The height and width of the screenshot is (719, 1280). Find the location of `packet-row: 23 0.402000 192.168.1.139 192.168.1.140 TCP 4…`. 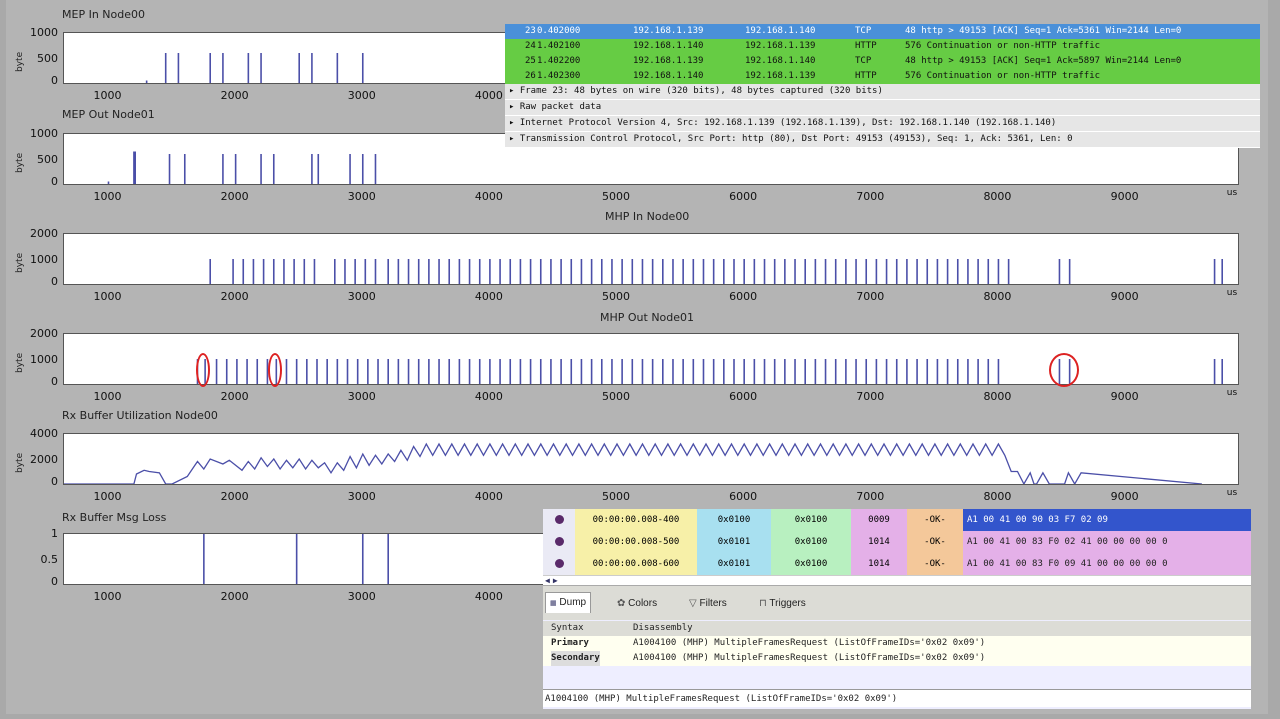

packet-row: 23 0.402000 192.168.1.139 192.168.1.140 TCP 4… is located at coordinates (882, 31).